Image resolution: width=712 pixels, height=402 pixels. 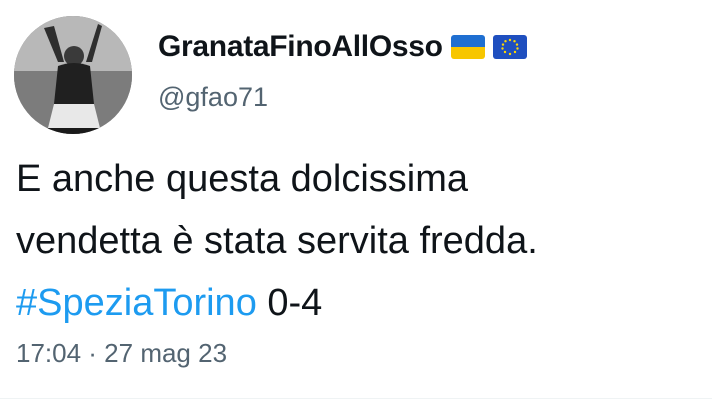 I want to click on match-score: 0-4, so click(x=295, y=303).